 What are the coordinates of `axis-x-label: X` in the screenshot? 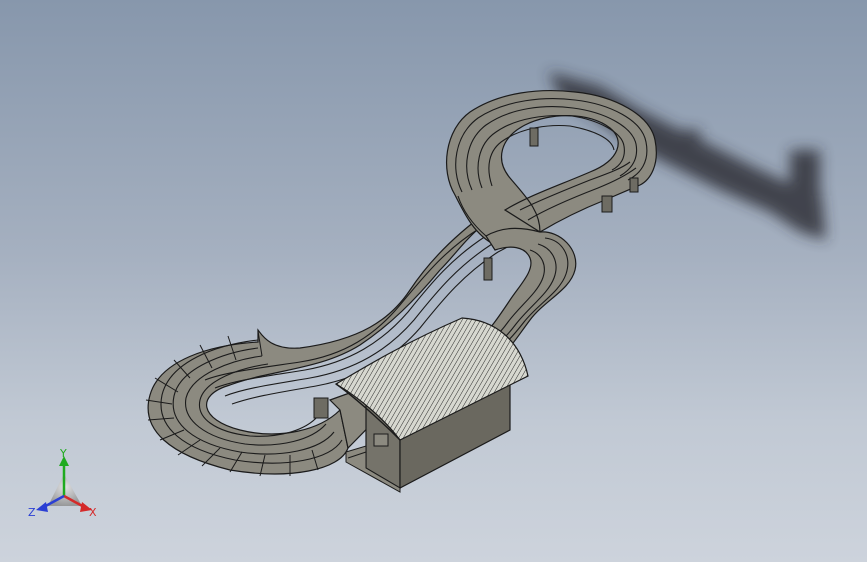 It's located at (93, 512).